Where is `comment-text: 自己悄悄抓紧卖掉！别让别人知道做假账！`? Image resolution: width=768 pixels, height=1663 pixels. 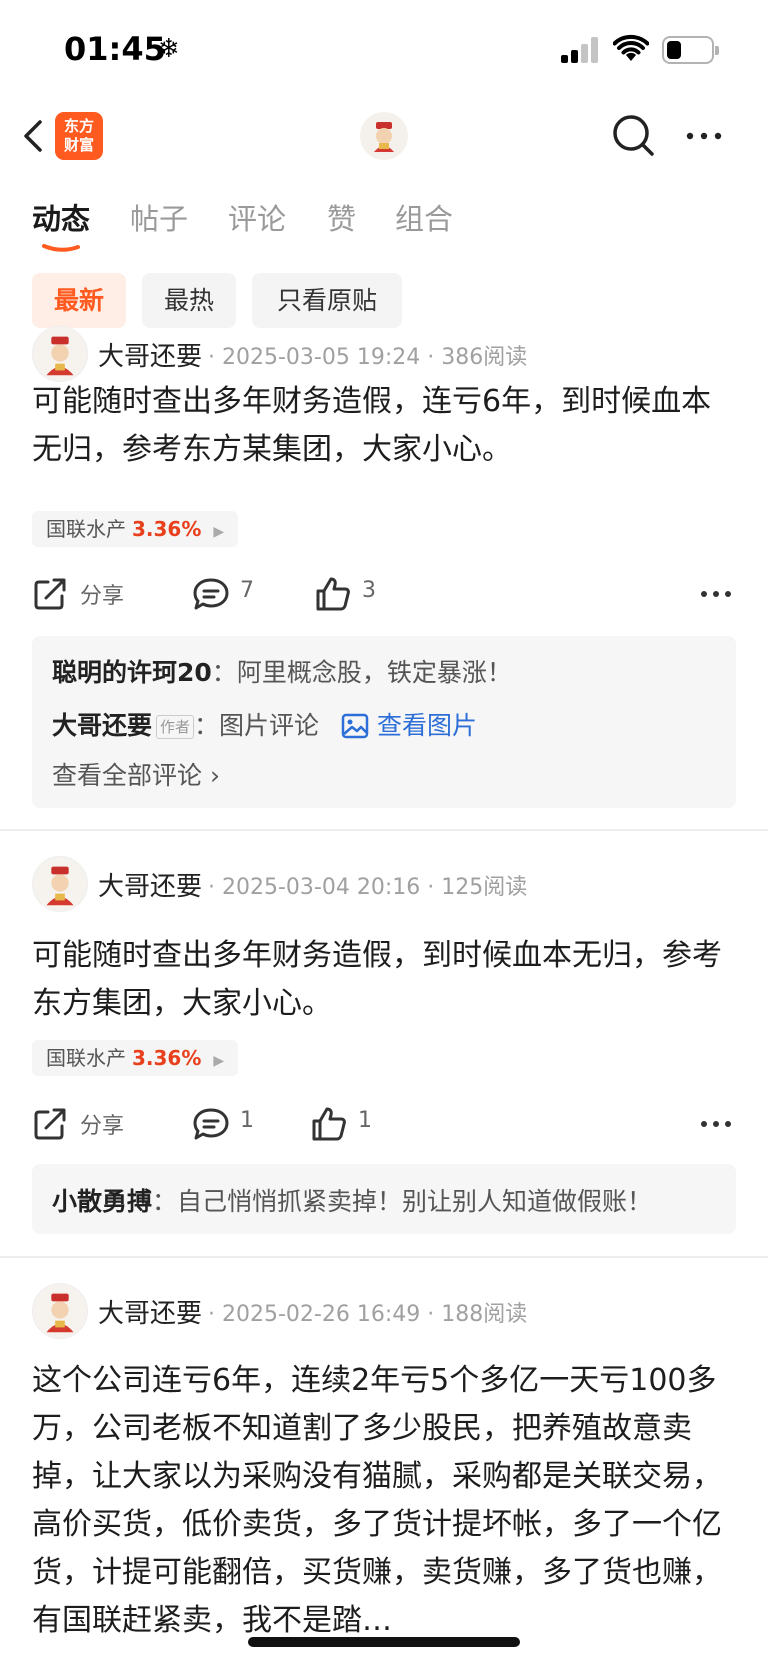 comment-text: 自己悄悄抓紧卖掉！别让别人知道做假账！ is located at coordinates (415, 1201).